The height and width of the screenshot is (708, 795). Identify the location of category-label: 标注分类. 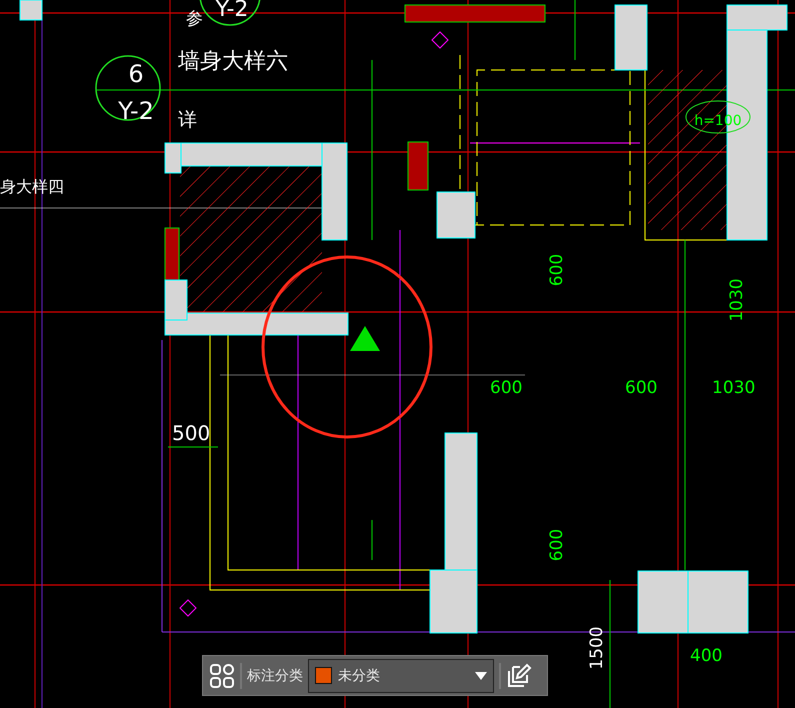
(275, 675).